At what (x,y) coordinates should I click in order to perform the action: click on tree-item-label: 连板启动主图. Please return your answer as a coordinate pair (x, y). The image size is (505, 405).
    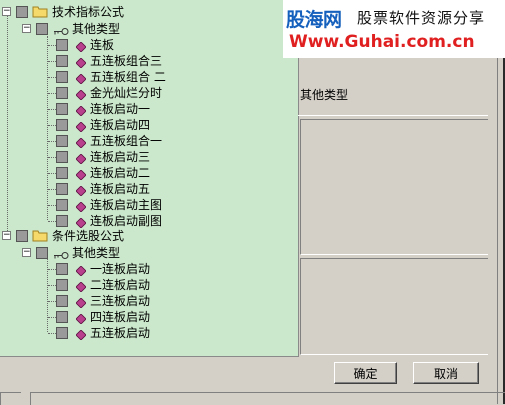
    Looking at the image, I should click on (126, 205).